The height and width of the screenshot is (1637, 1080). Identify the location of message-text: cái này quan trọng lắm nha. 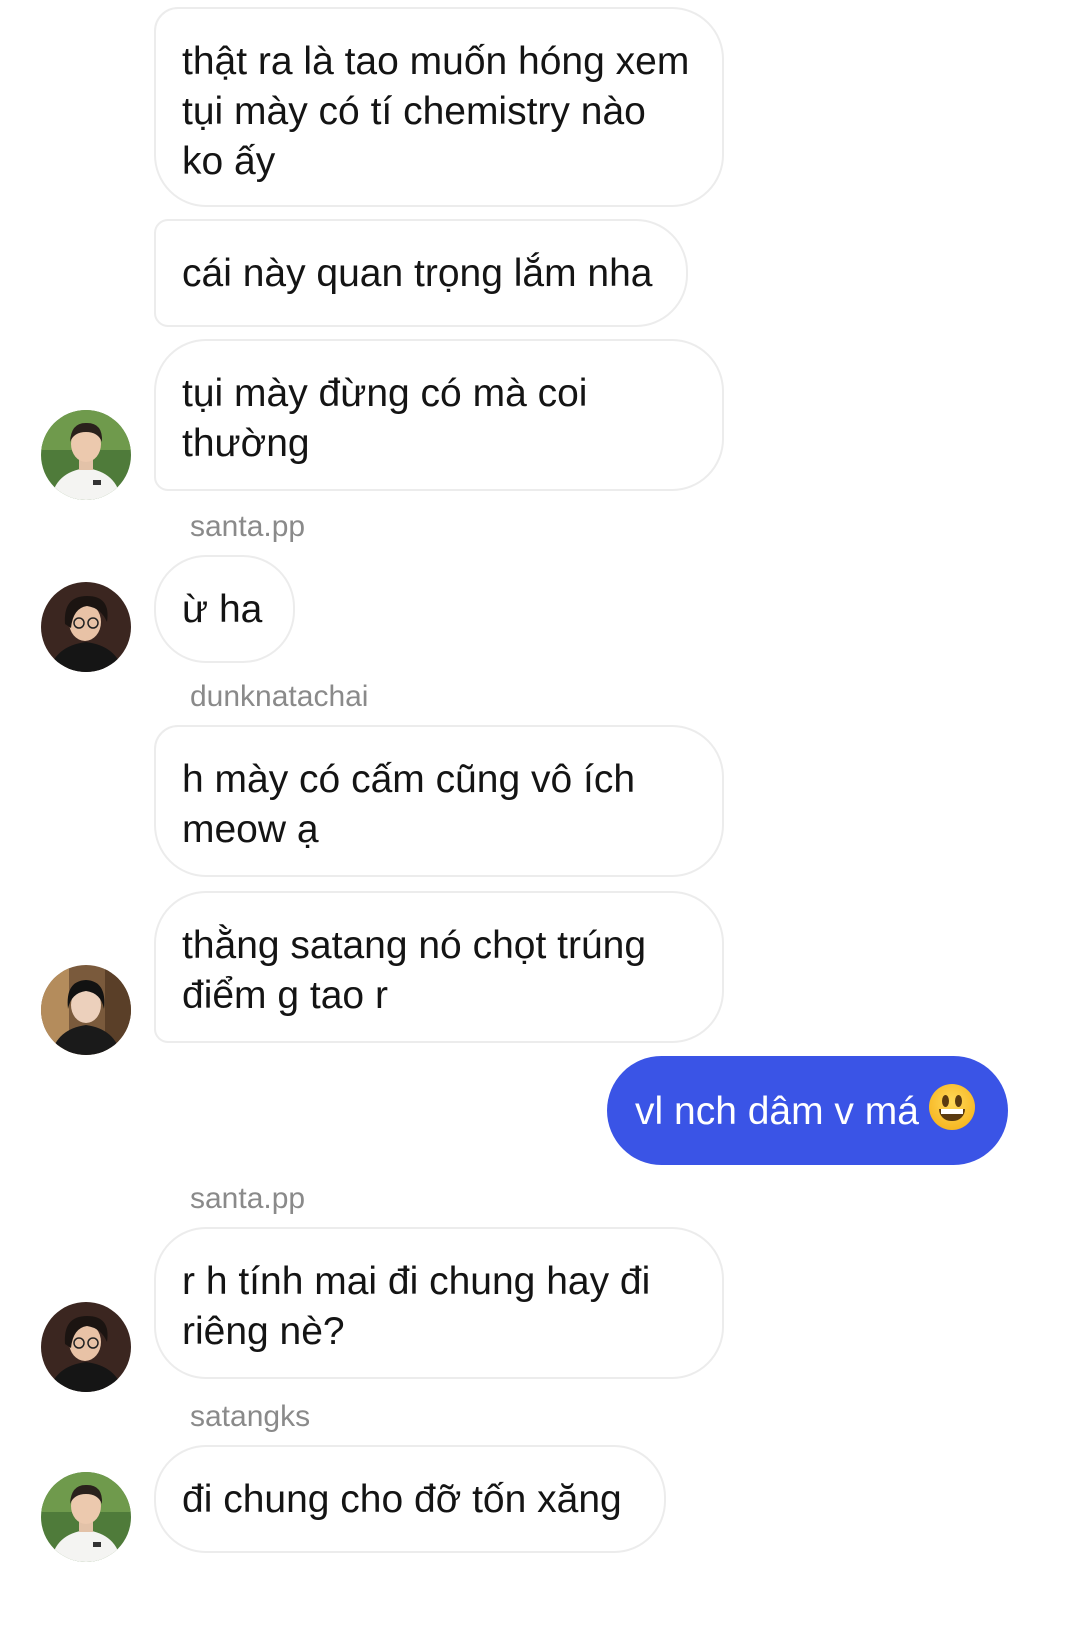
(417, 273).